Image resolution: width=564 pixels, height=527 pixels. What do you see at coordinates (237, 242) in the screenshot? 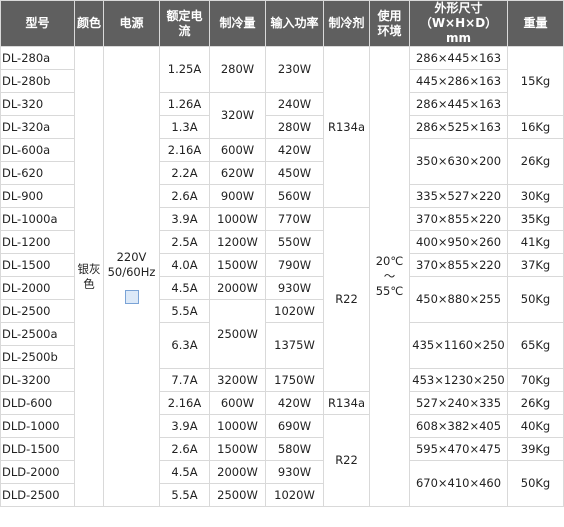
I see `cooling-cell: 1200W` at bounding box center [237, 242].